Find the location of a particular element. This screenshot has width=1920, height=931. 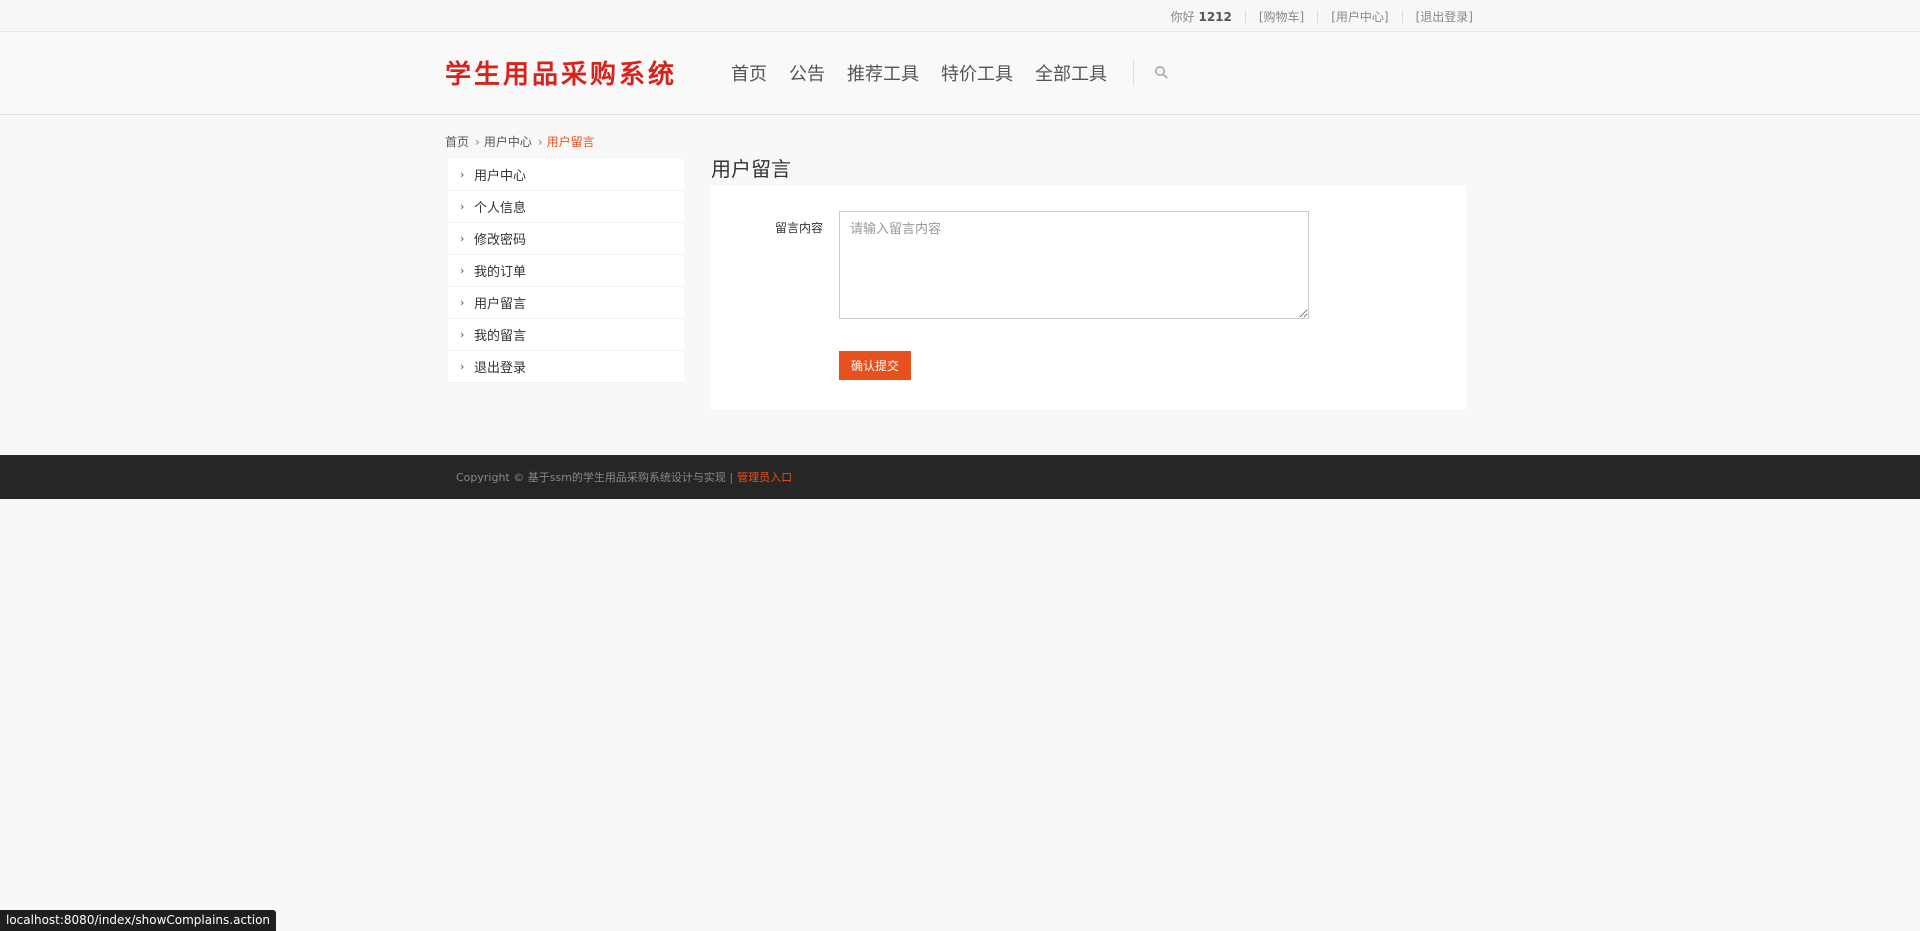

sidebar-item-label: 退出登录 is located at coordinates (500, 368).